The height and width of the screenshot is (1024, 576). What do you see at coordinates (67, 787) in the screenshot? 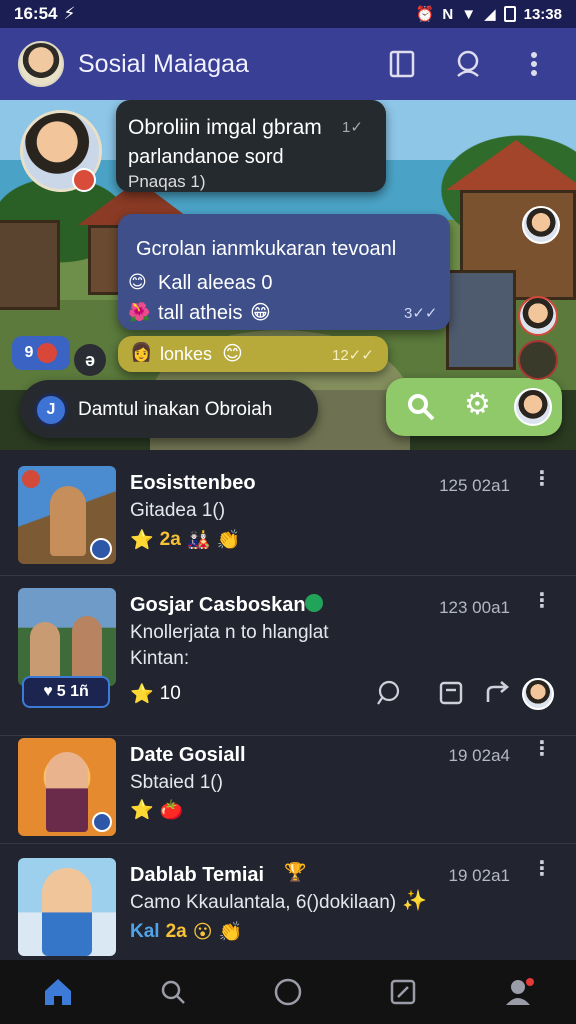
I see `thumbnail-portrait` at bounding box center [67, 787].